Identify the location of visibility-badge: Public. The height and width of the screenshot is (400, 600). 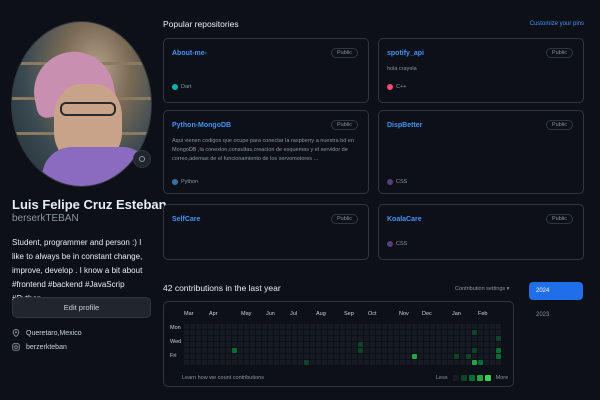
(559, 219).